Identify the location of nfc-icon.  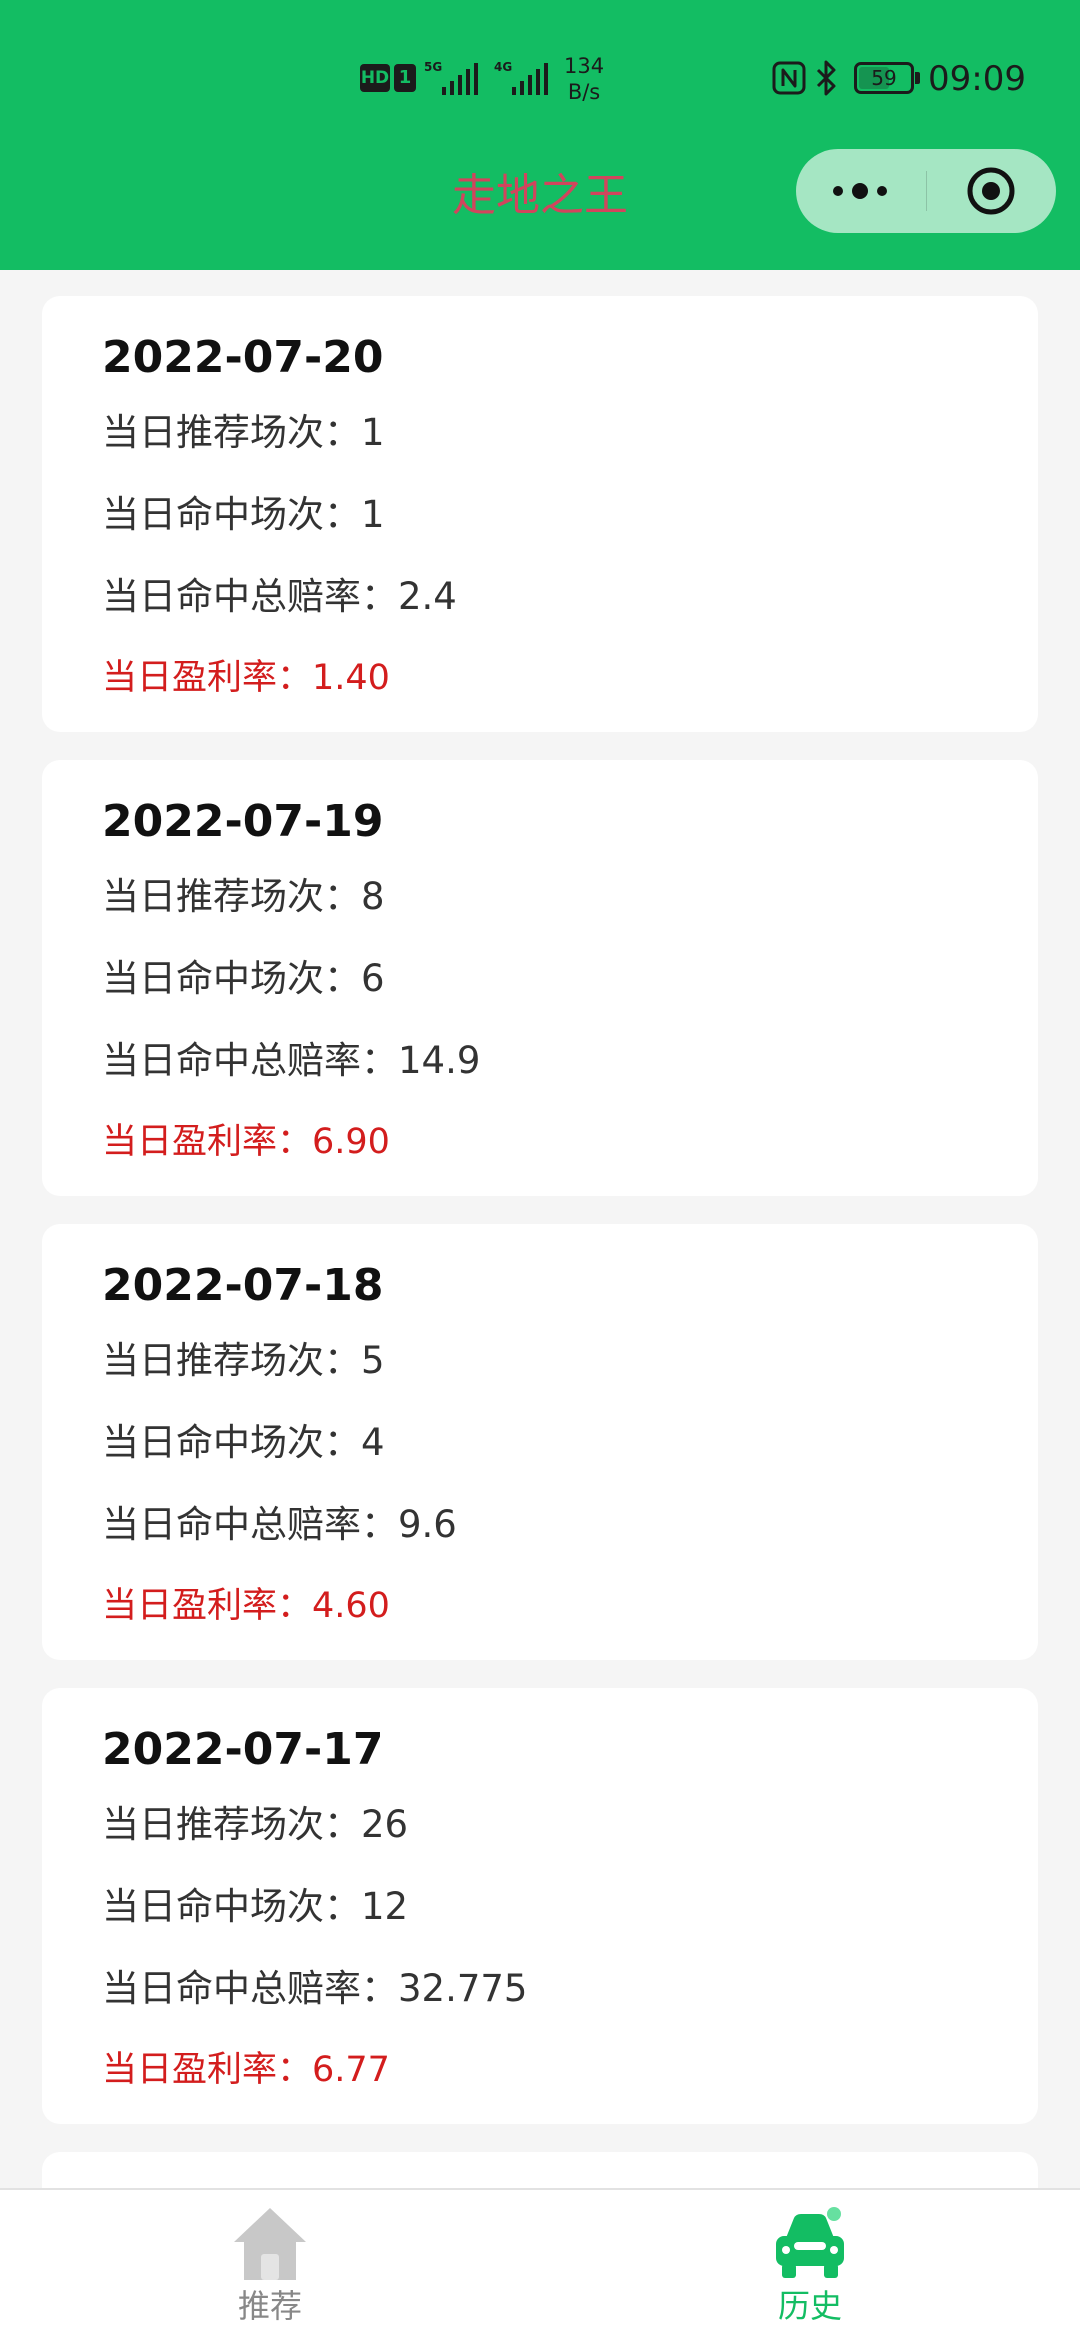
(789, 78).